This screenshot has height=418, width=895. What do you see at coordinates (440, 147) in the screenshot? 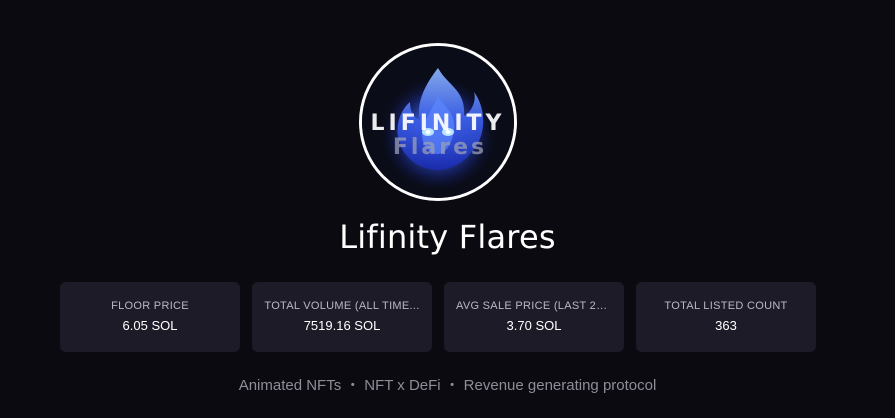
I see `svg-text: Flares` at bounding box center [440, 147].